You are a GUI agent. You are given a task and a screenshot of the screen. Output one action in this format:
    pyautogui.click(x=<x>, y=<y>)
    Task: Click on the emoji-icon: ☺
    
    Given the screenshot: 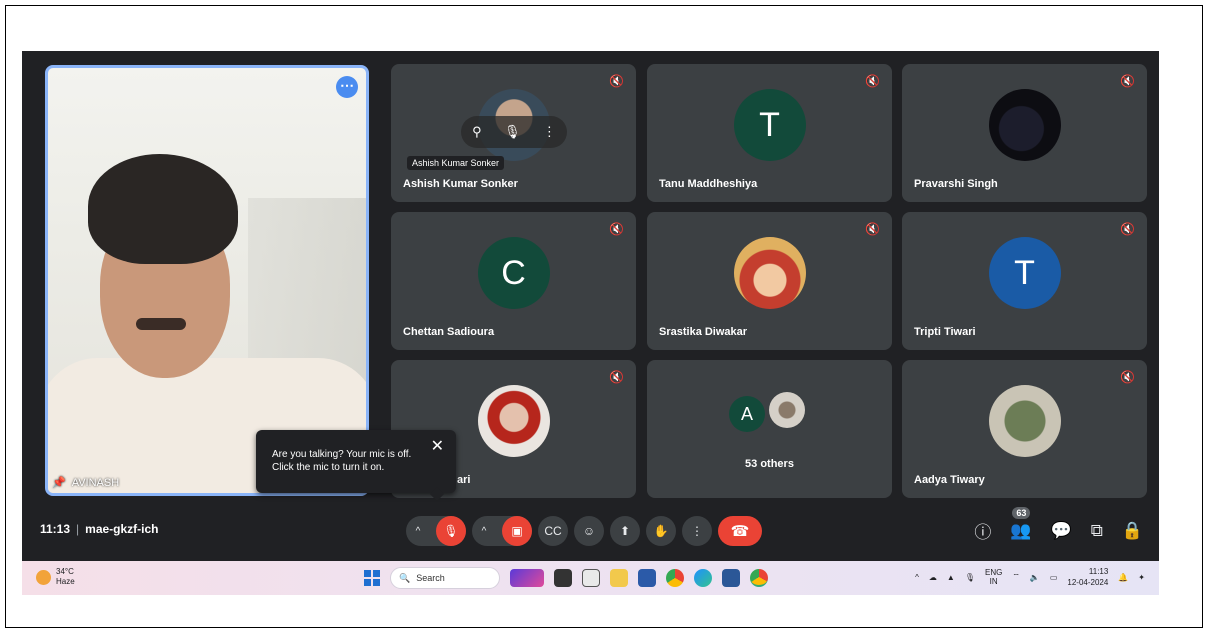 What is the action you would take?
    pyautogui.click(x=589, y=531)
    